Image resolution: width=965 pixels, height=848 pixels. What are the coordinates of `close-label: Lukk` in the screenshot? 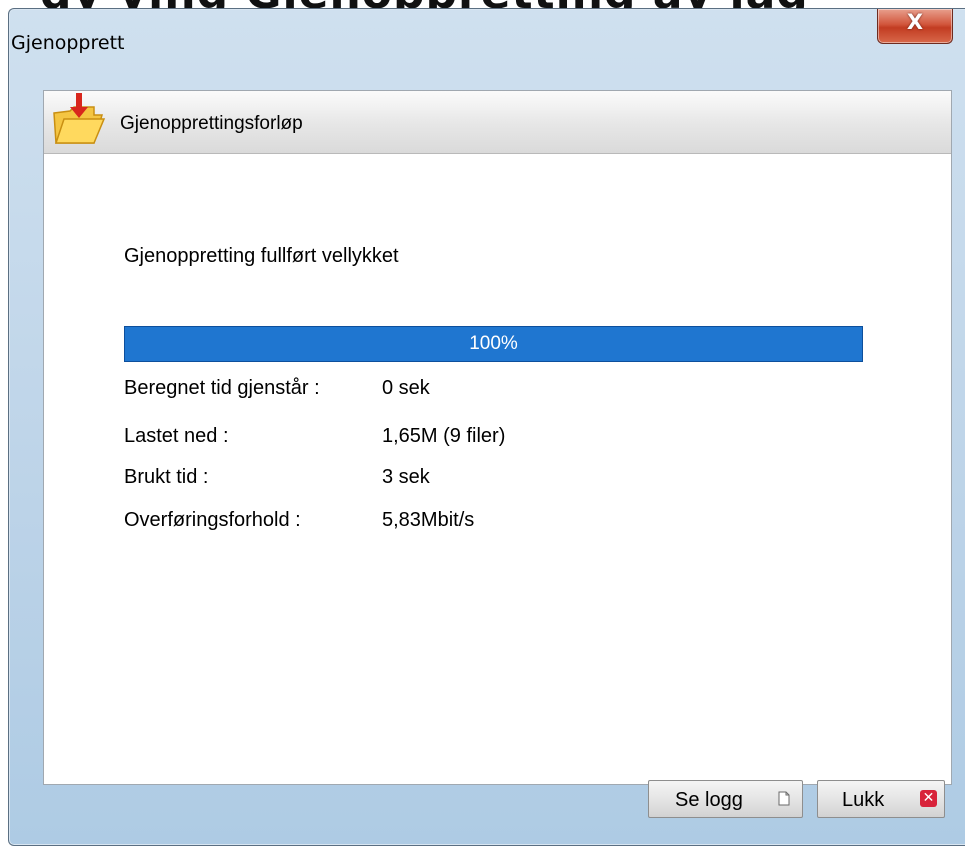 It's located at (863, 800).